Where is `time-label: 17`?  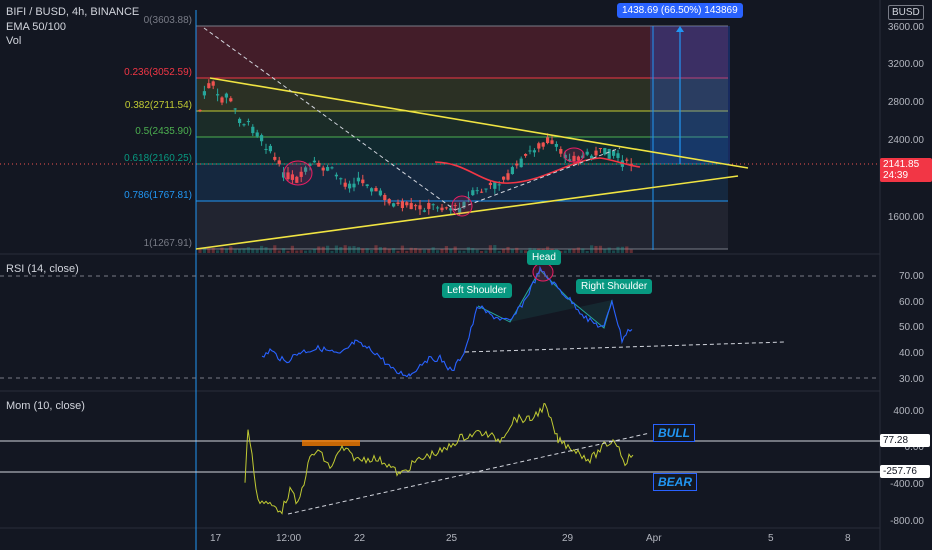 time-label: 17 is located at coordinates (216, 538).